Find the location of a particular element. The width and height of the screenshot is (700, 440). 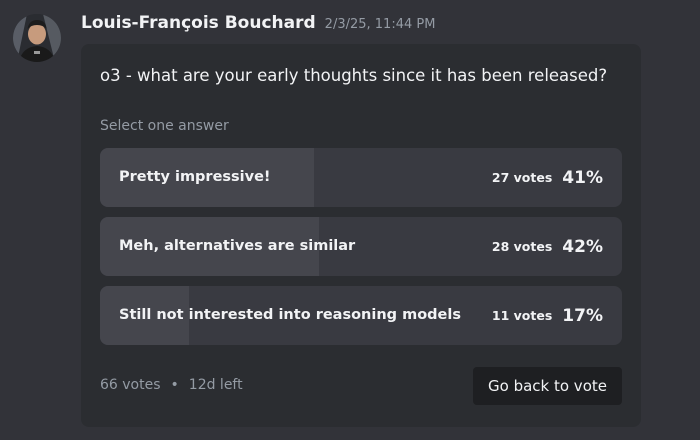

go-back-to-vote-button: Go back to vote is located at coordinates (547, 386).